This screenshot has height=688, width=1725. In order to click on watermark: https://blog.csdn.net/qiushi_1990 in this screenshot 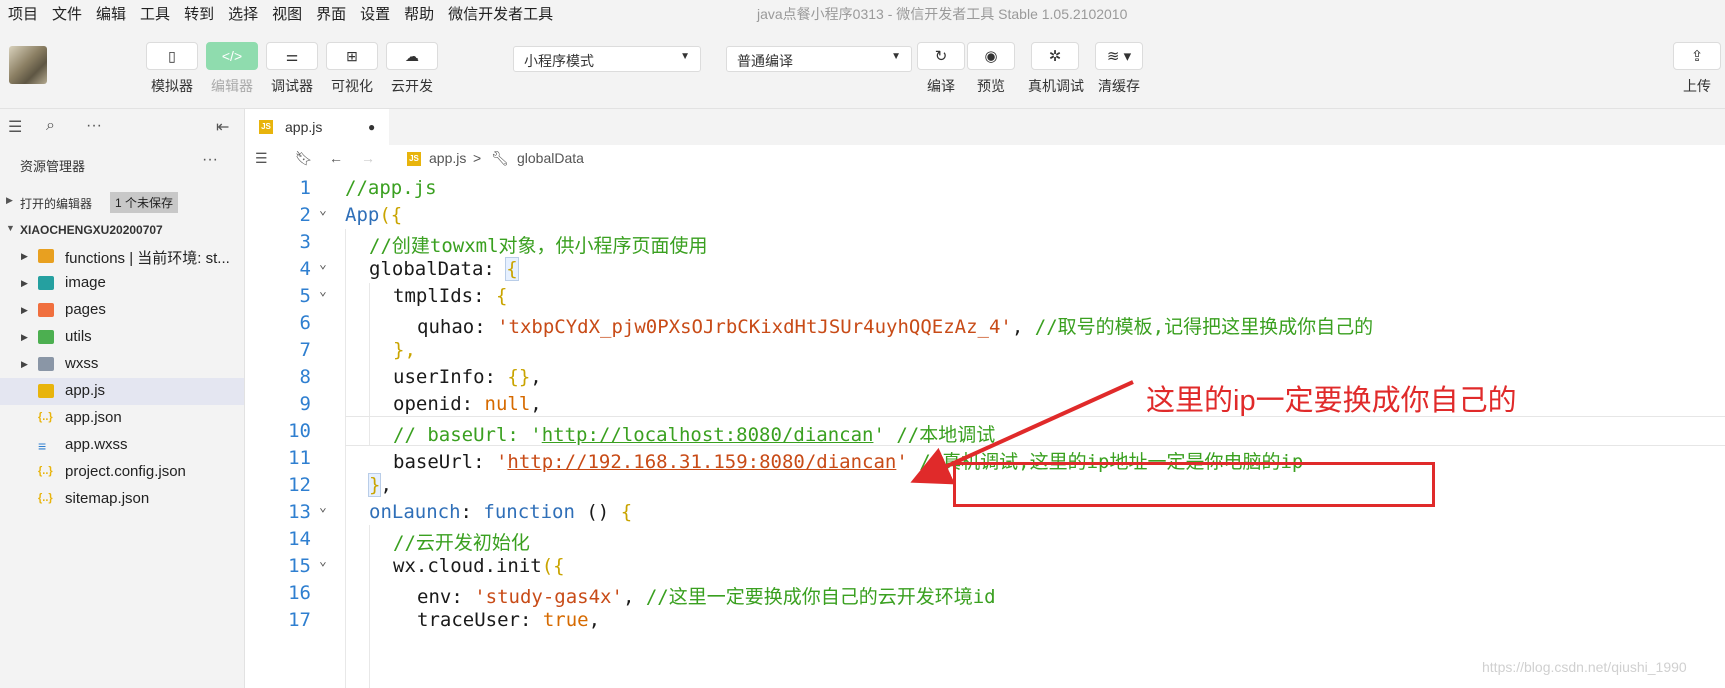, I will do `click(1584, 667)`.